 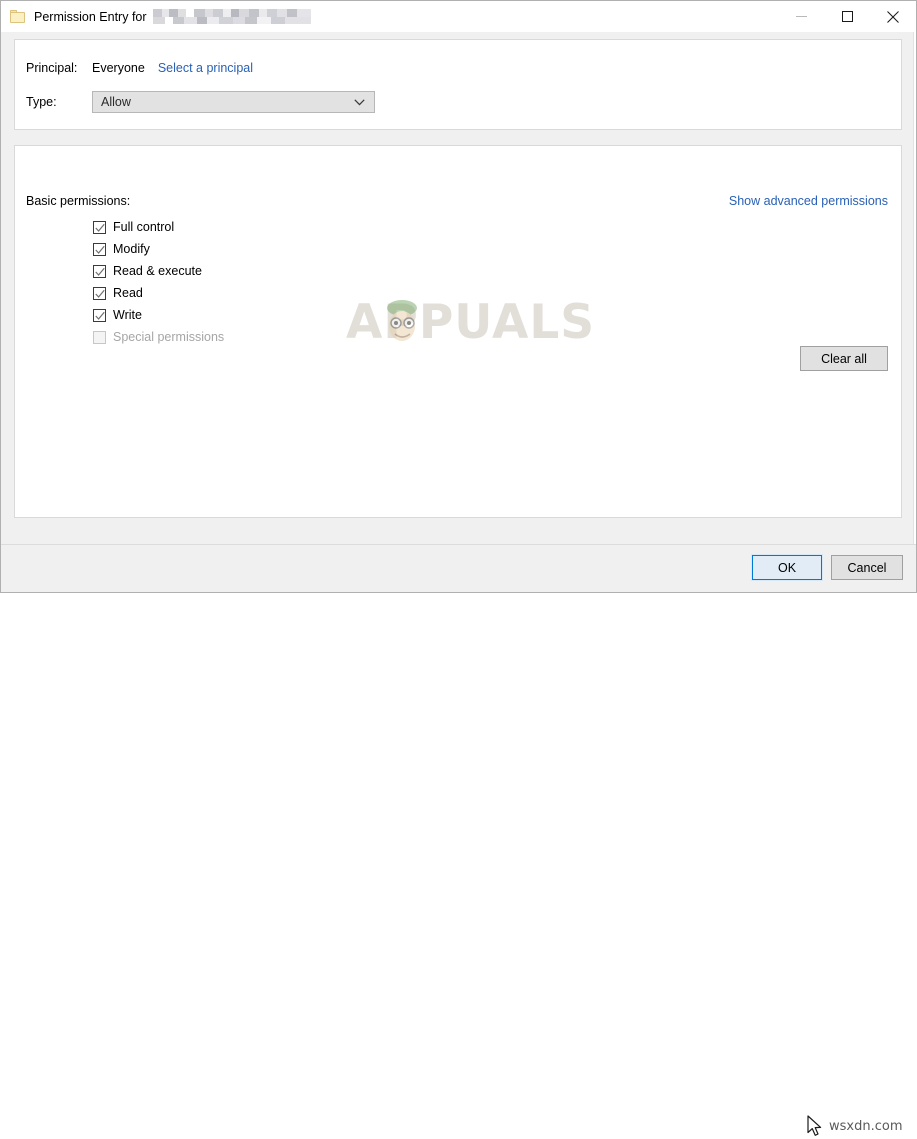 I want to click on close-icon, so click(x=893, y=16).